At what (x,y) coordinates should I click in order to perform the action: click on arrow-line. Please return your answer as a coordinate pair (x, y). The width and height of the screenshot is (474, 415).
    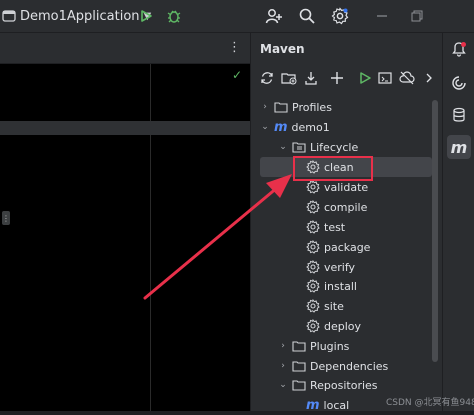
    Looking at the image, I should click on (211, 242).